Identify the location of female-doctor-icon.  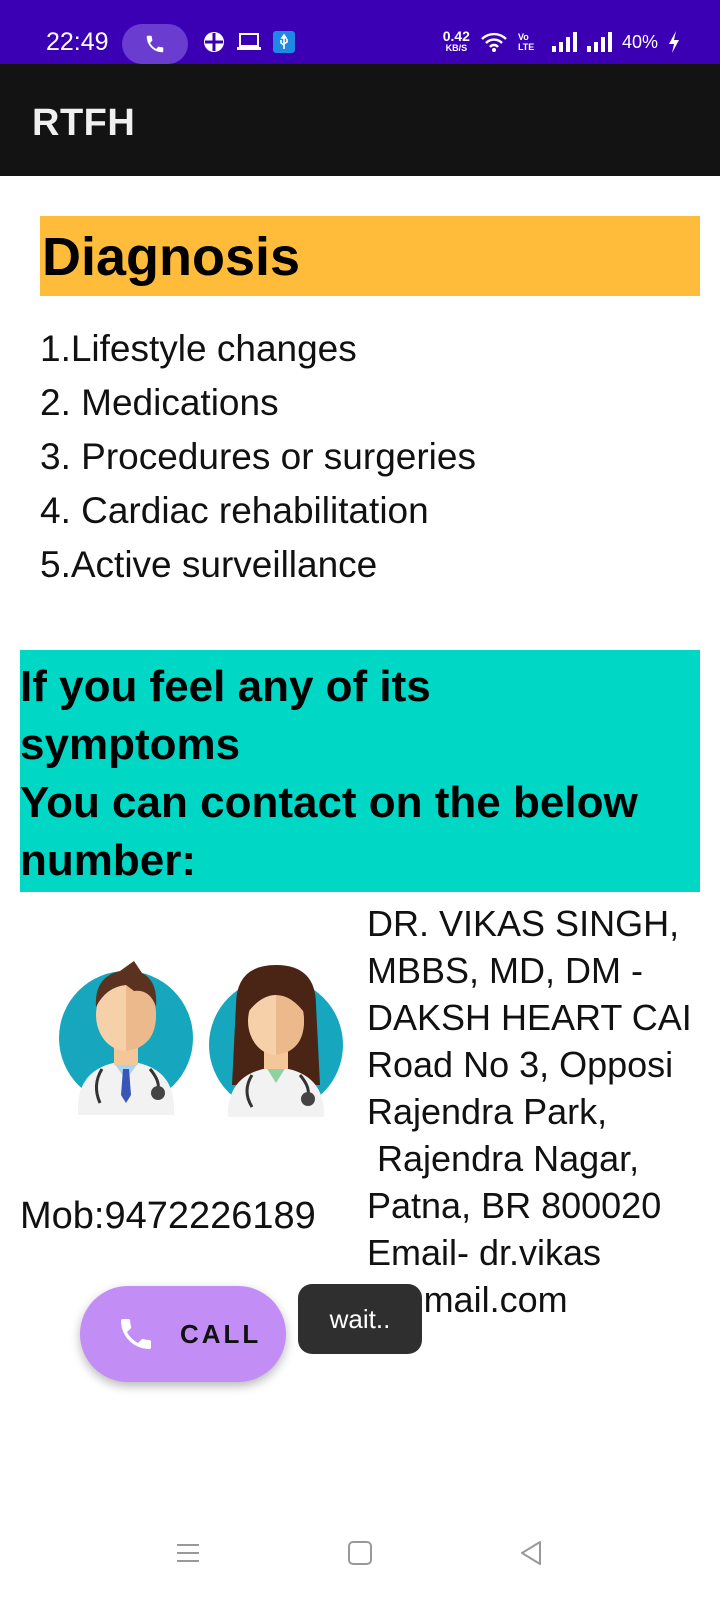
(276, 1041).